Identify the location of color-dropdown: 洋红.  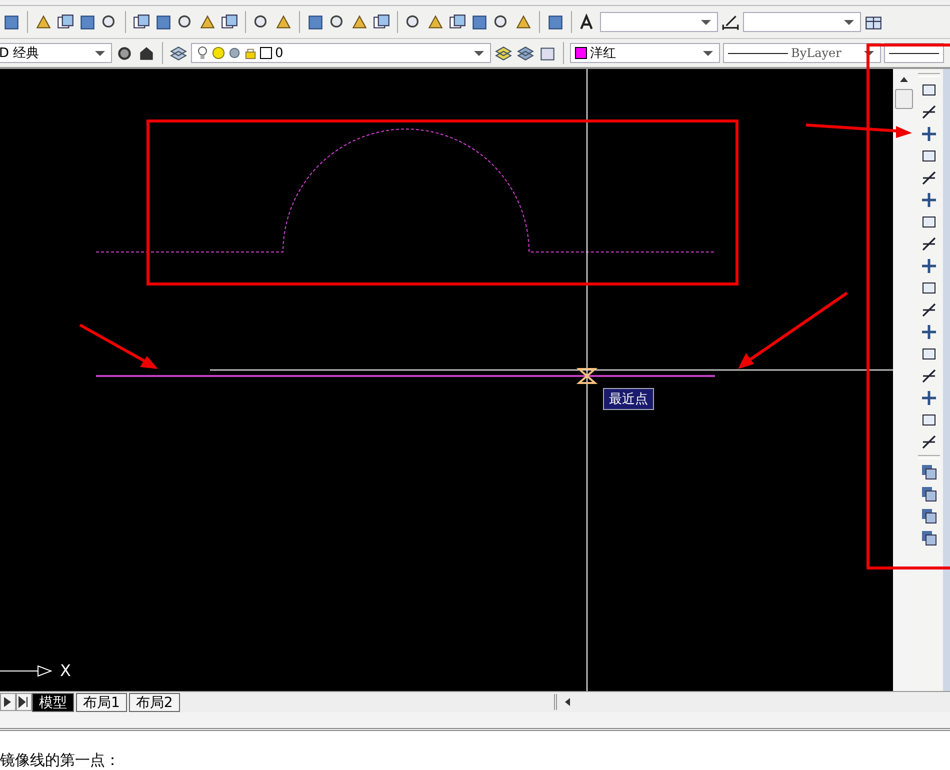
(645, 53).